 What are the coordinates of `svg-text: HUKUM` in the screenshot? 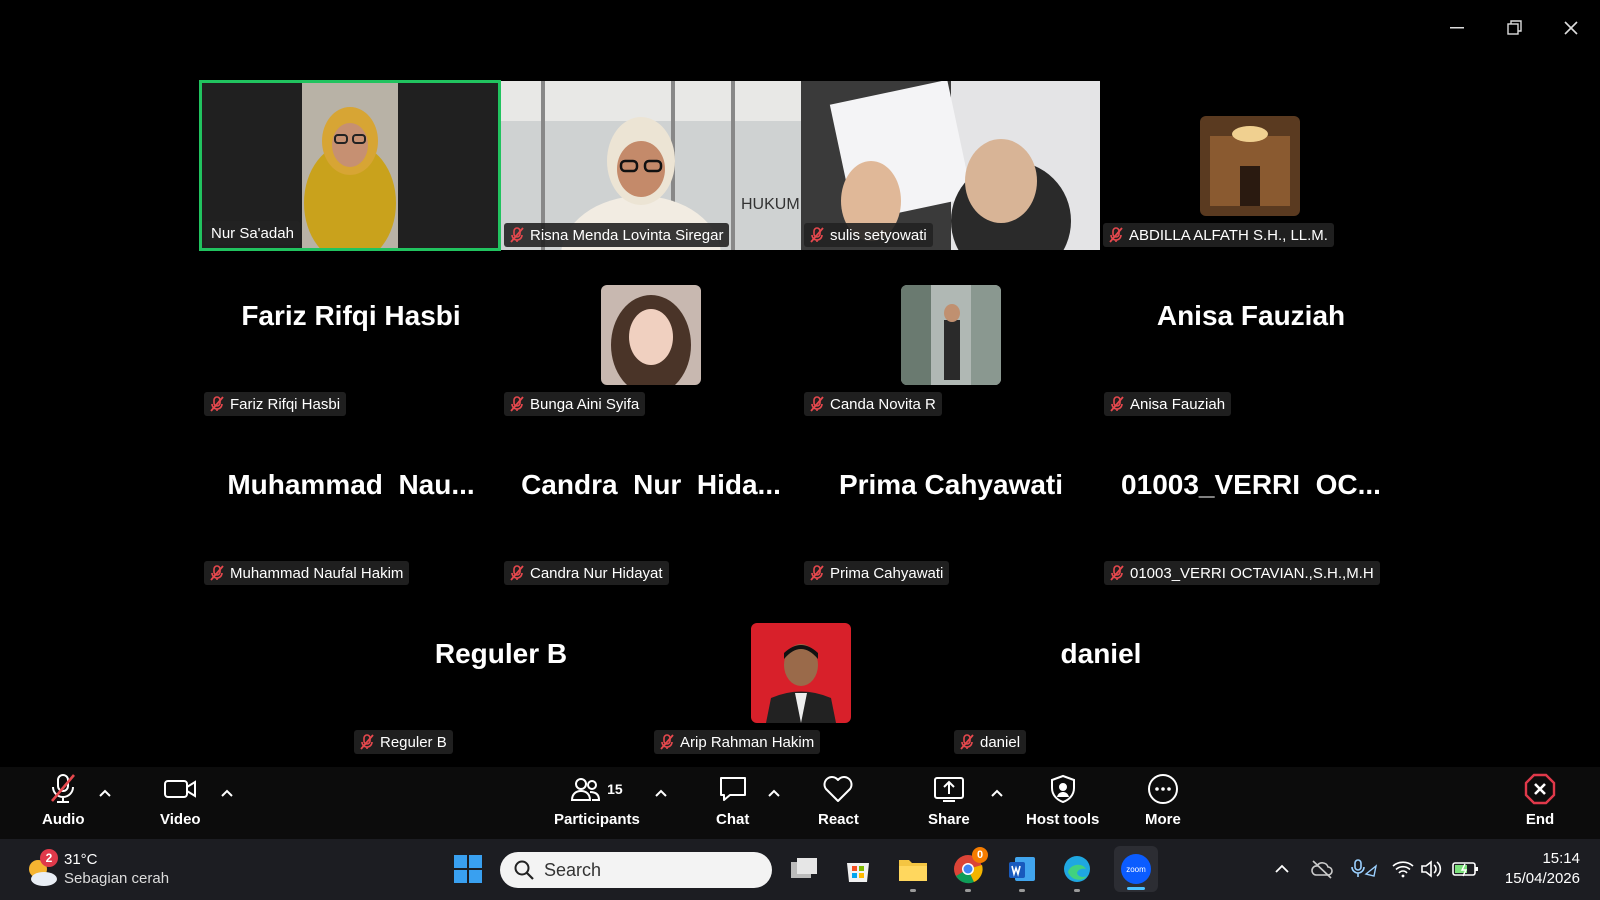 It's located at (770, 204).